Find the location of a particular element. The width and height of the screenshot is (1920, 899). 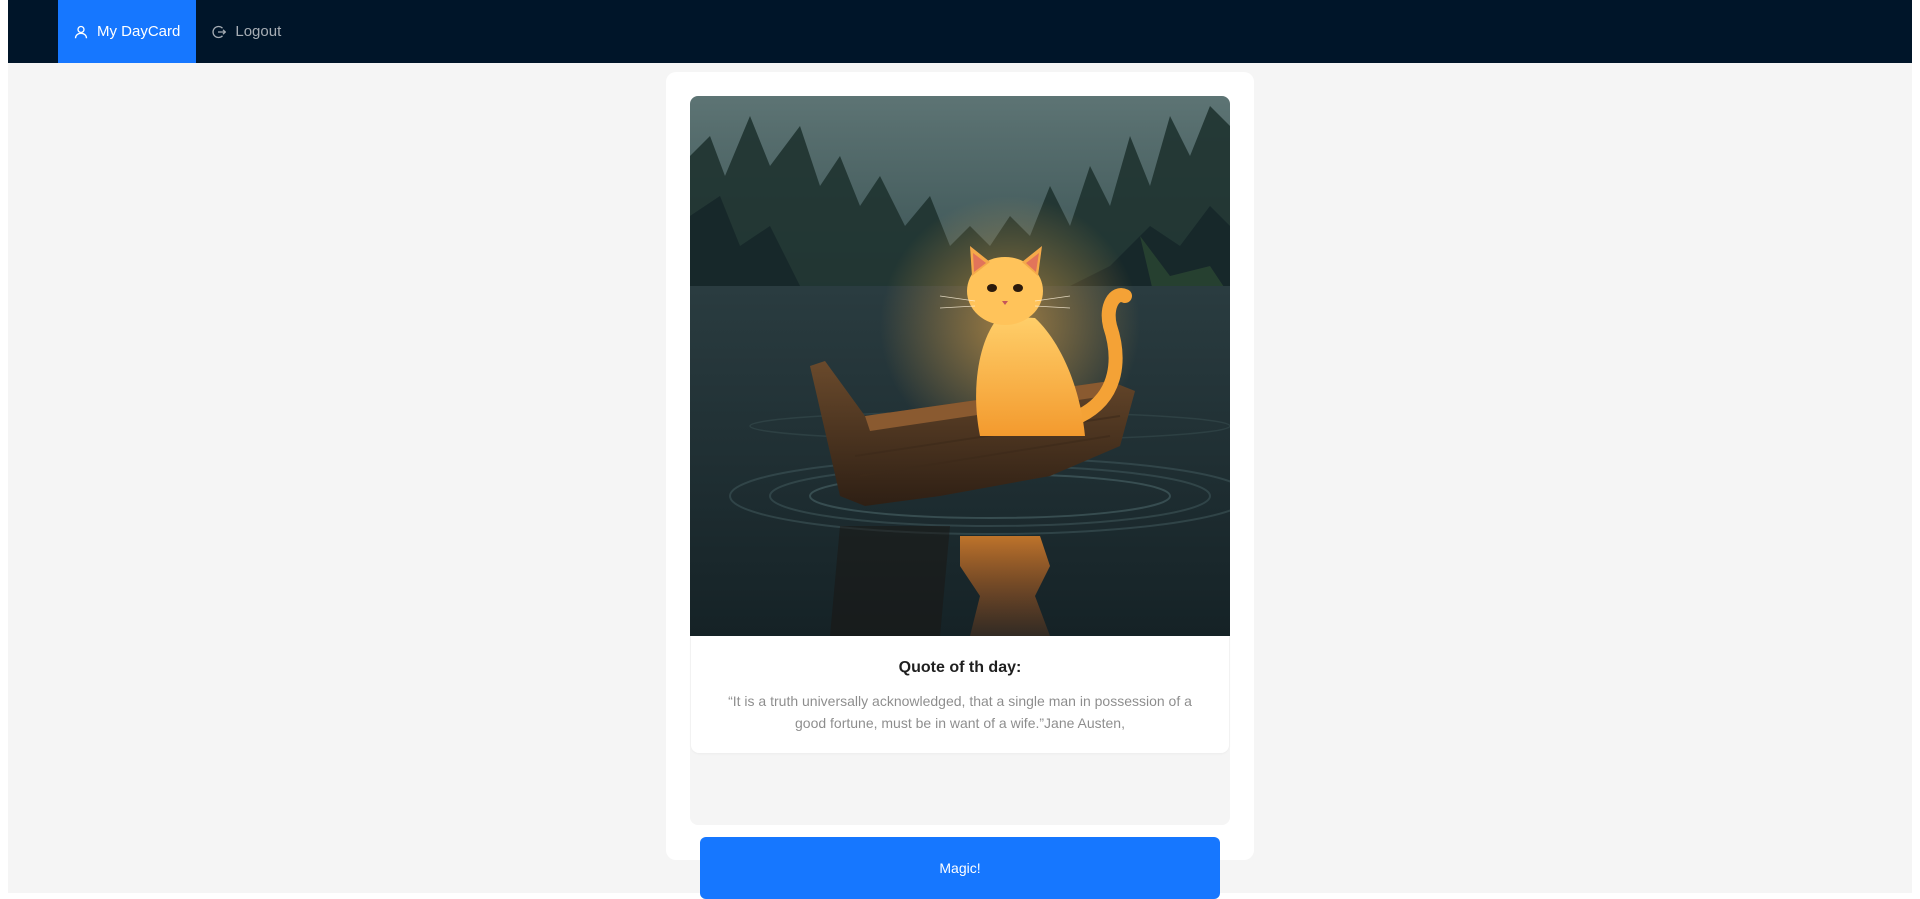

user-icon is located at coordinates (81, 32).